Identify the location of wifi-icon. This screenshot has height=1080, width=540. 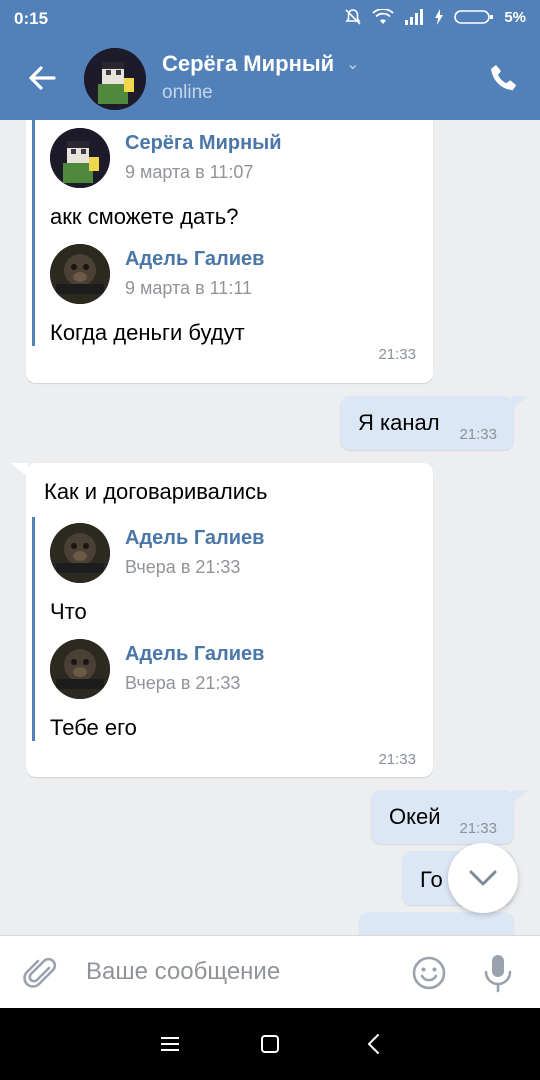
(383, 16).